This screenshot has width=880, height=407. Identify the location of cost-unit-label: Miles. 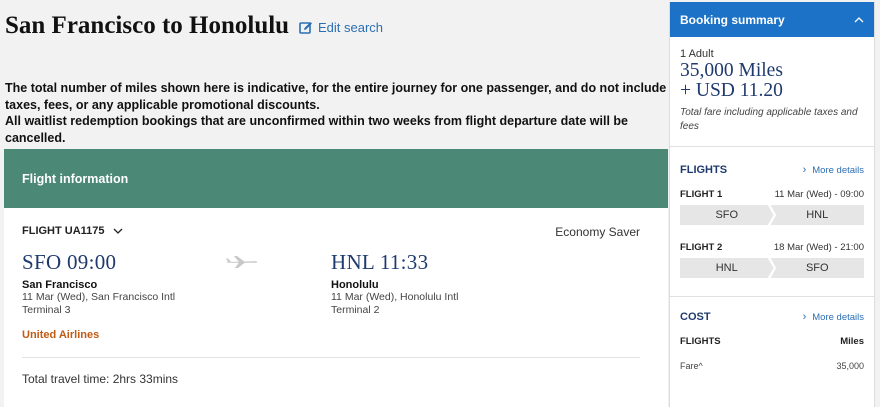
(852, 341).